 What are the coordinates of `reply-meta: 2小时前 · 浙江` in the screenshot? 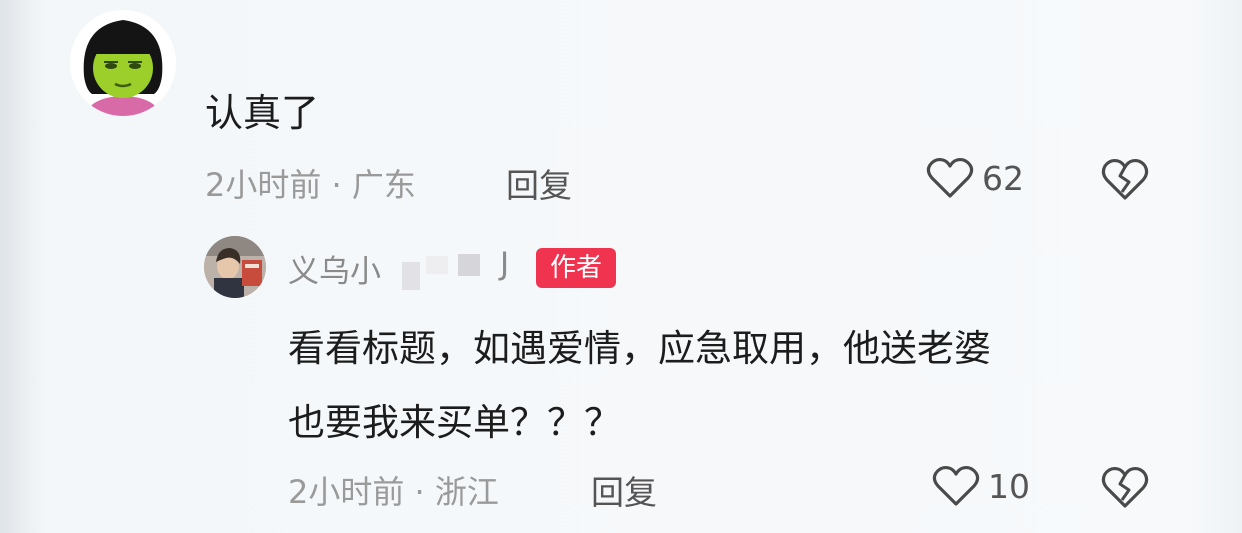 It's located at (393, 492).